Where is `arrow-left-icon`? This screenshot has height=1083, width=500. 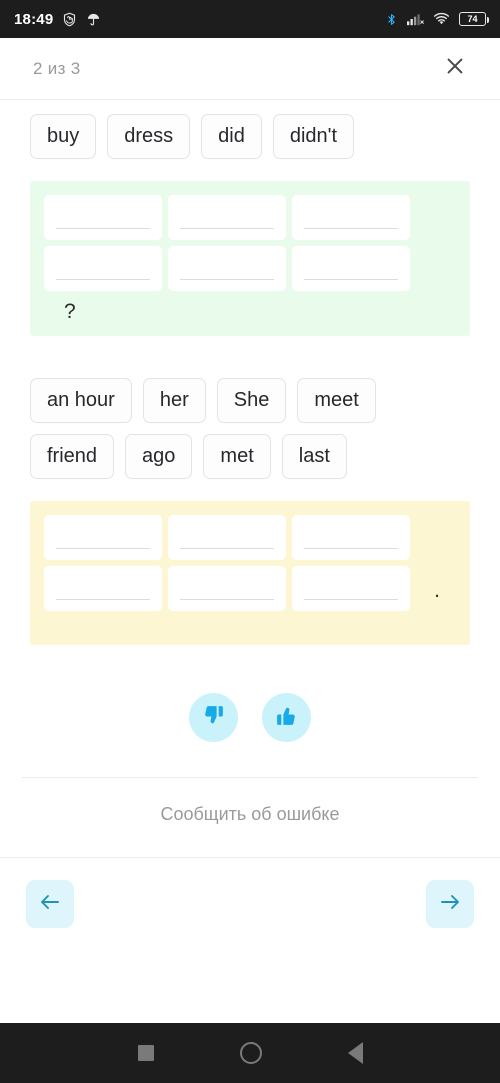
arrow-left-icon is located at coordinates (50, 904).